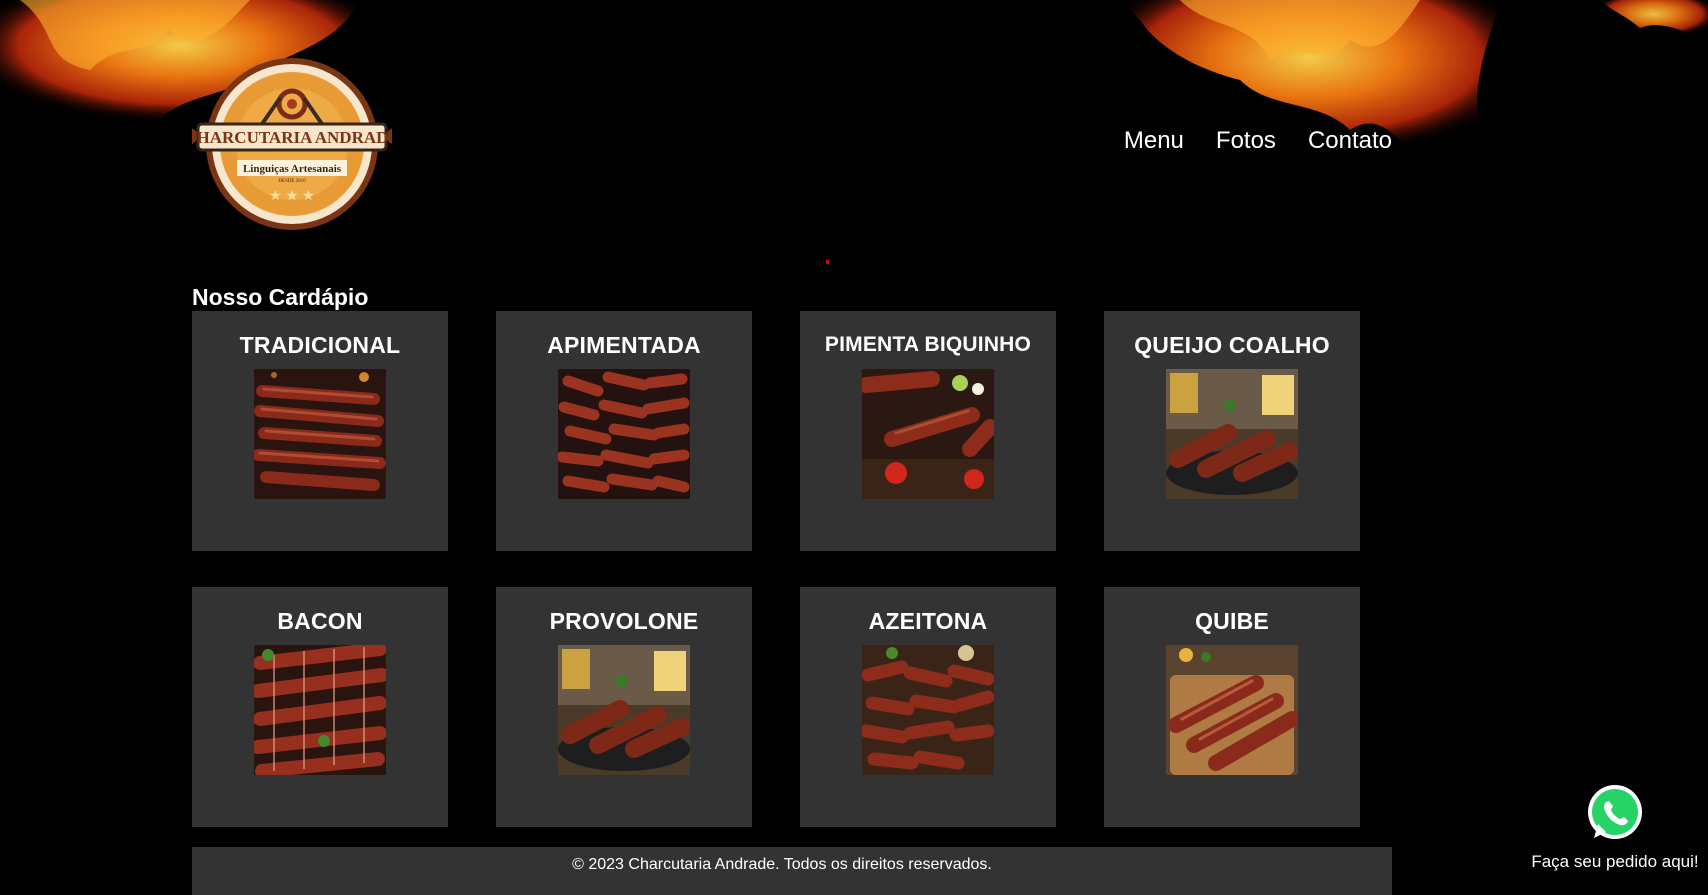 This screenshot has height=895, width=1708. I want to click on card-title: PIMENTA BIQUINHO, so click(928, 344).